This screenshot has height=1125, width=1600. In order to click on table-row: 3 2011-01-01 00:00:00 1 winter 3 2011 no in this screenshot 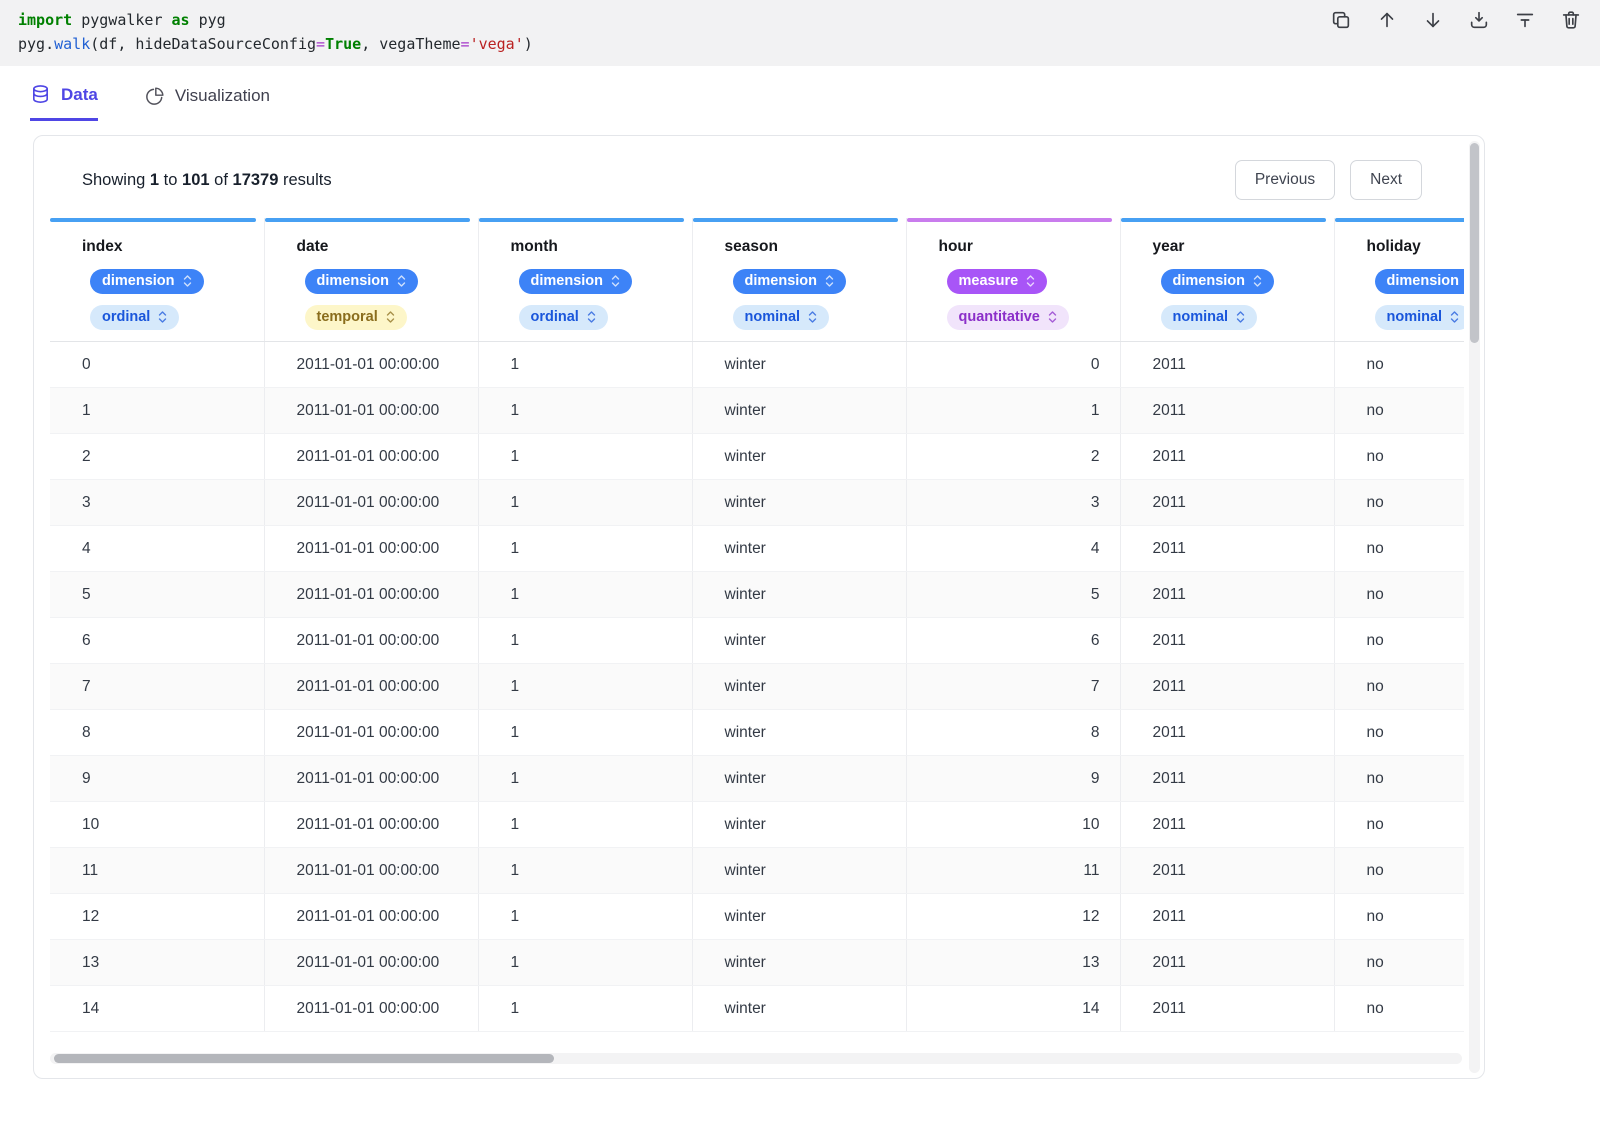, I will do `click(757, 502)`.